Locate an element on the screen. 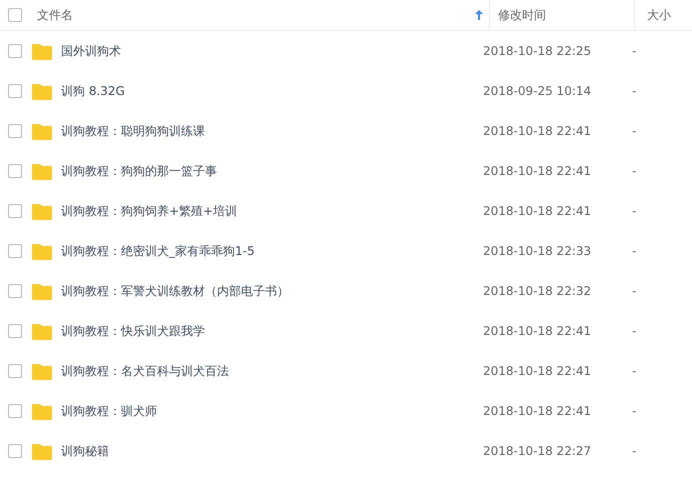 This screenshot has width=692, height=484. column-header: 大小 is located at coordinates (659, 15).